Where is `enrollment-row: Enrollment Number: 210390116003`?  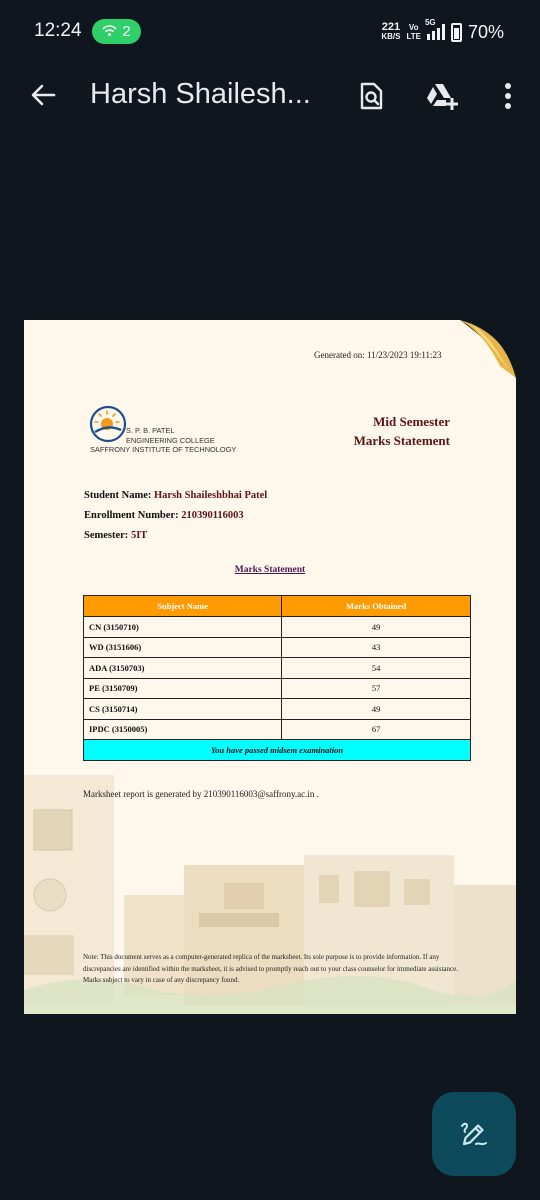 enrollment-row: Enrollment Number: 210390116003 is located at coordinates (175, 516).